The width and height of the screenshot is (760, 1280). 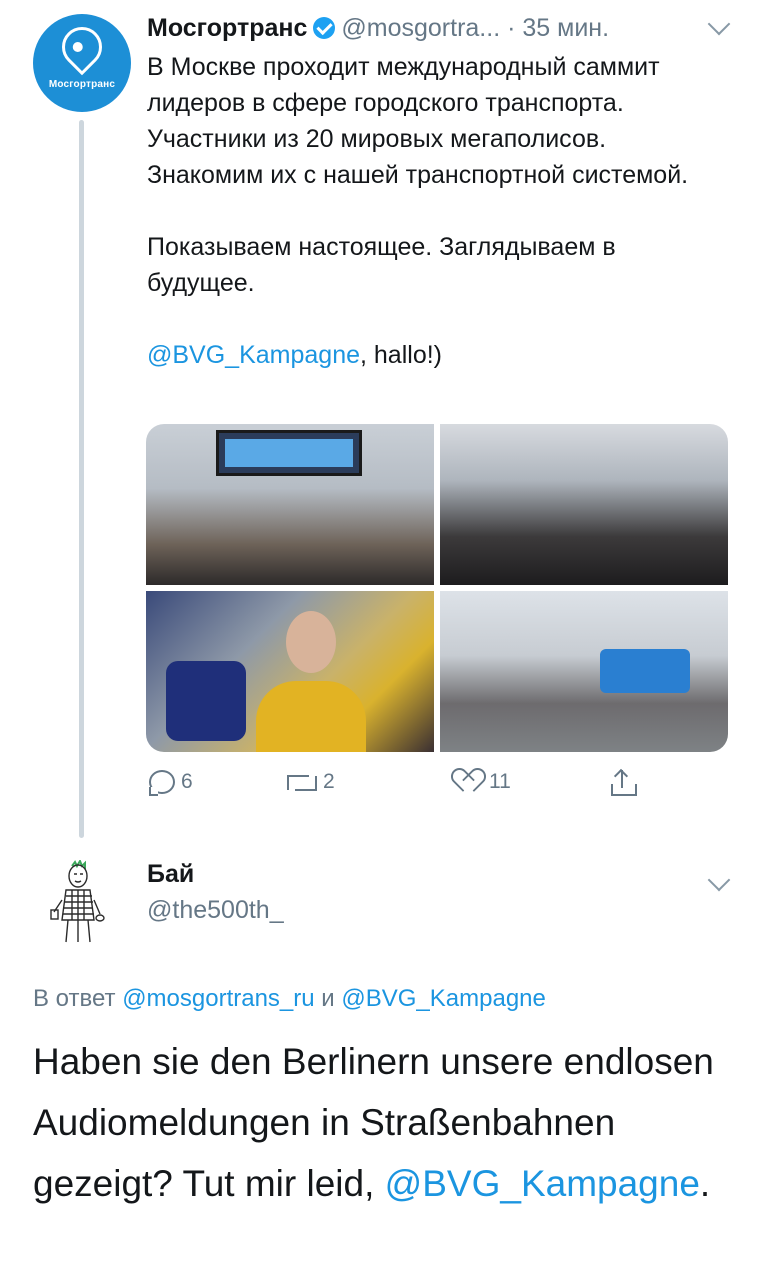 What do you see at coordinates (328, 998) in the screenshot?
I see `reply-and: и` at bounding box center [328, 998].